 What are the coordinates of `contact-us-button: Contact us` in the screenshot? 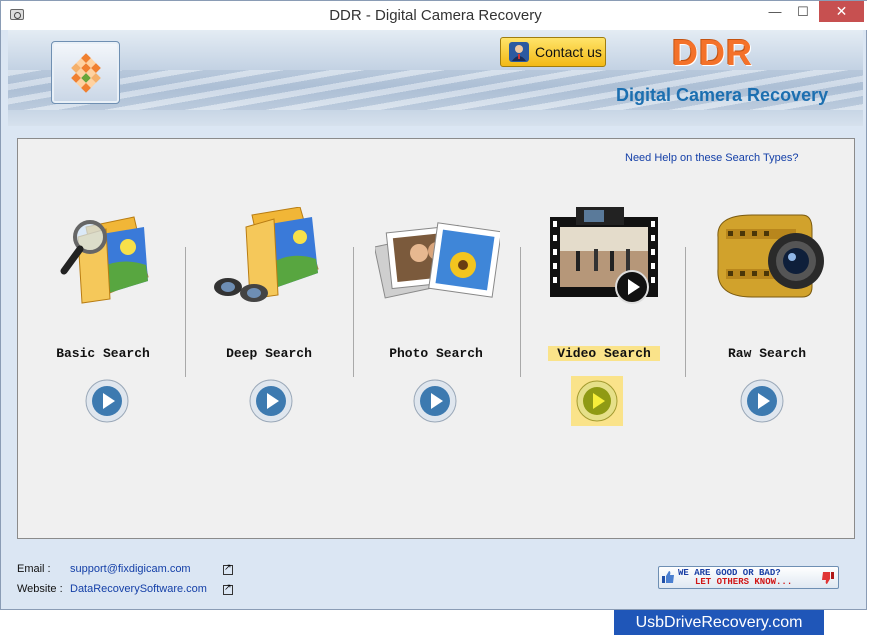 It's located at (553, 52).